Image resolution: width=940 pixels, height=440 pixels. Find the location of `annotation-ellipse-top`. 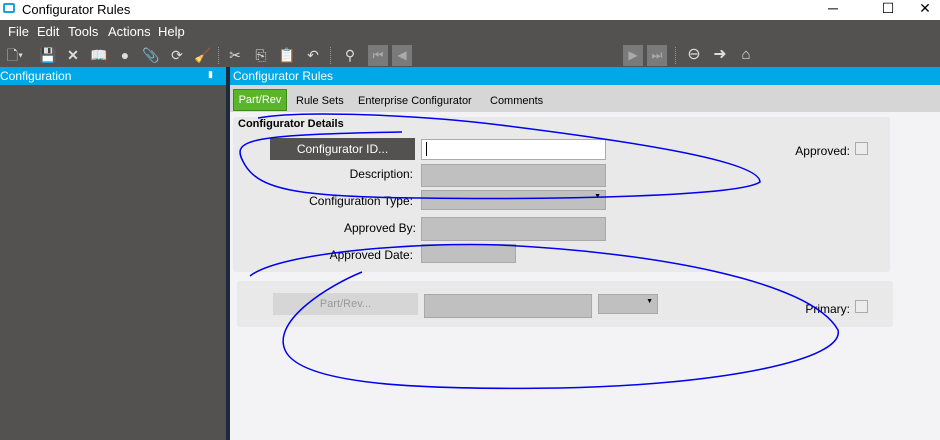

annotation-ellipse-top is located at coordinates (500, 156).